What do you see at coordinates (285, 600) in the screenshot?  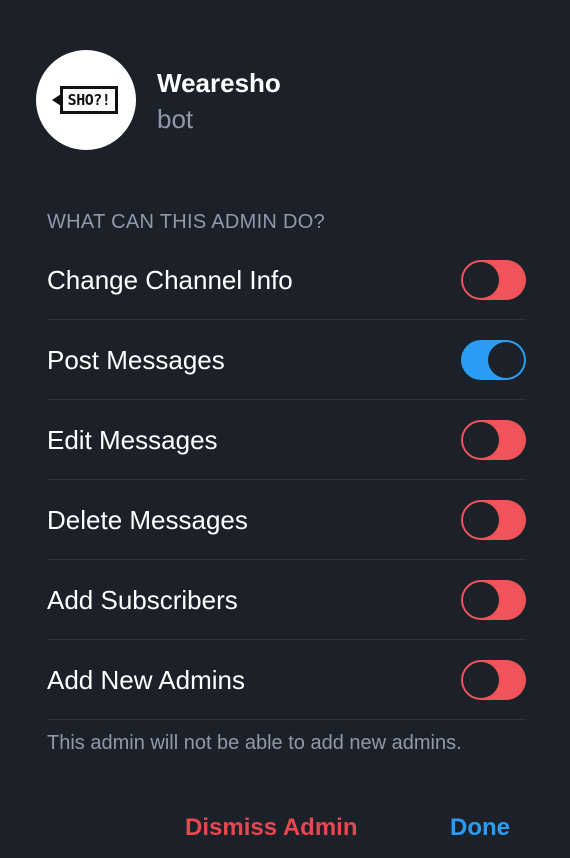 I see `permission-row-add-subscribers: Add Subscribers` at bounding box center [285, 600].